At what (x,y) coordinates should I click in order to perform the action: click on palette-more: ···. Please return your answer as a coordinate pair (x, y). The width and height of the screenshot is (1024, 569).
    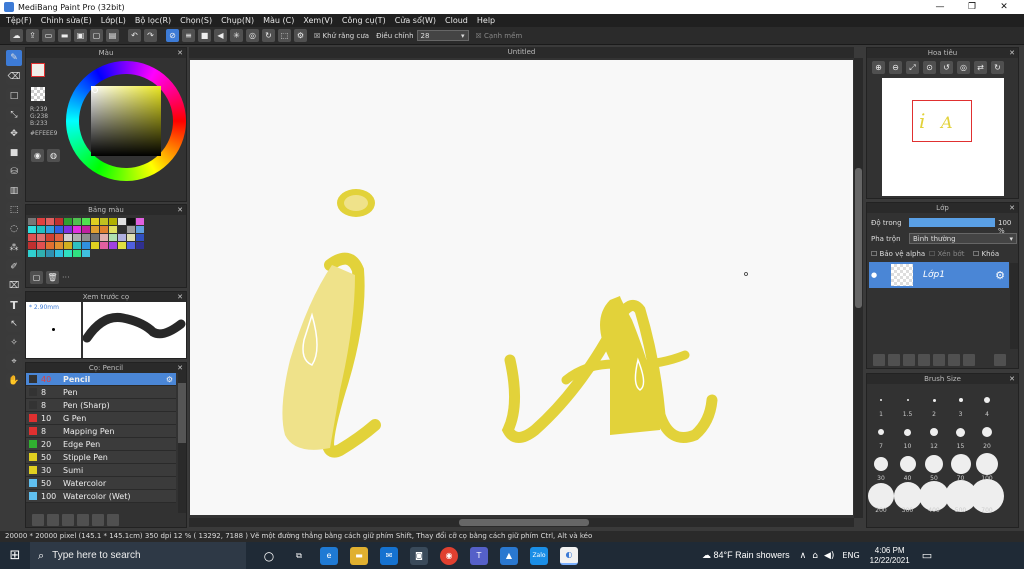
    Looking at the image, I should click on (66, 277).